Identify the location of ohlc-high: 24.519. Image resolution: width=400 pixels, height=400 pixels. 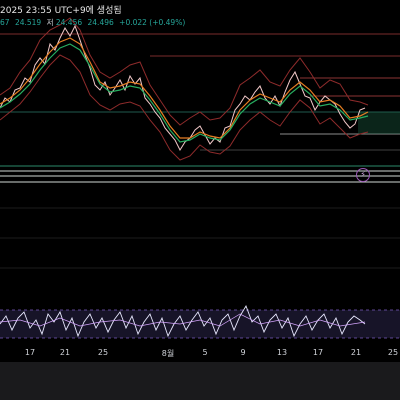
(28, 22).